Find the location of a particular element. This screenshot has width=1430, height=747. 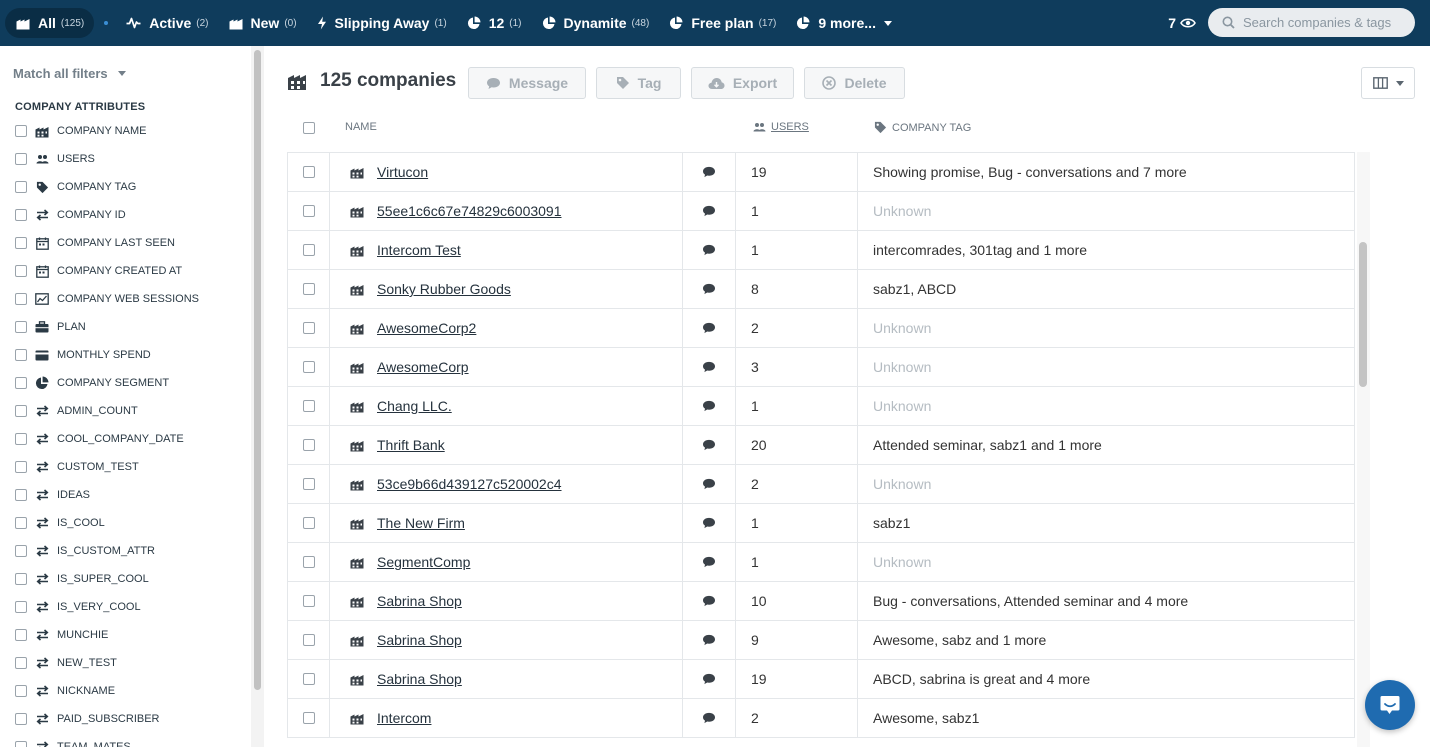

company-name-link: Chang LLC. is located at coordinates (414, 406).